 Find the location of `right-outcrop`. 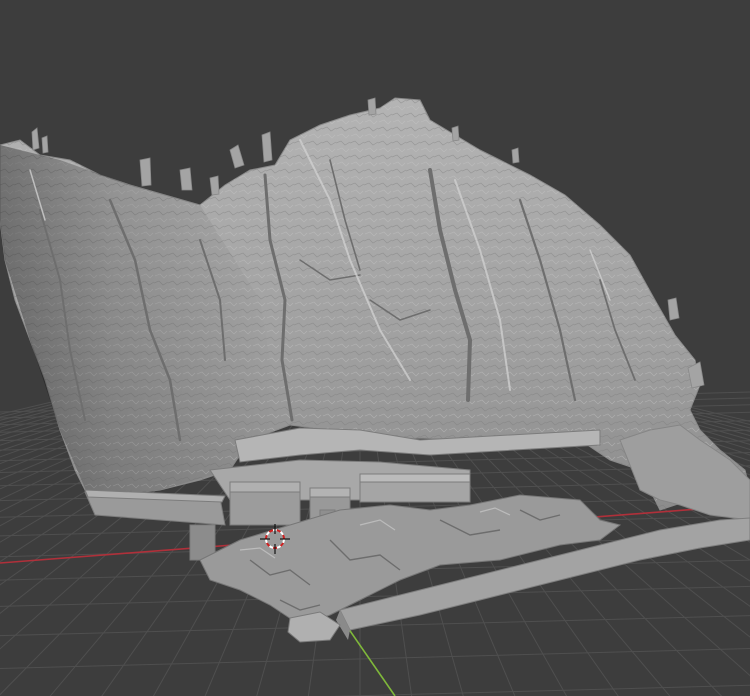

right-outcrop is located at coordinates (684, 472).